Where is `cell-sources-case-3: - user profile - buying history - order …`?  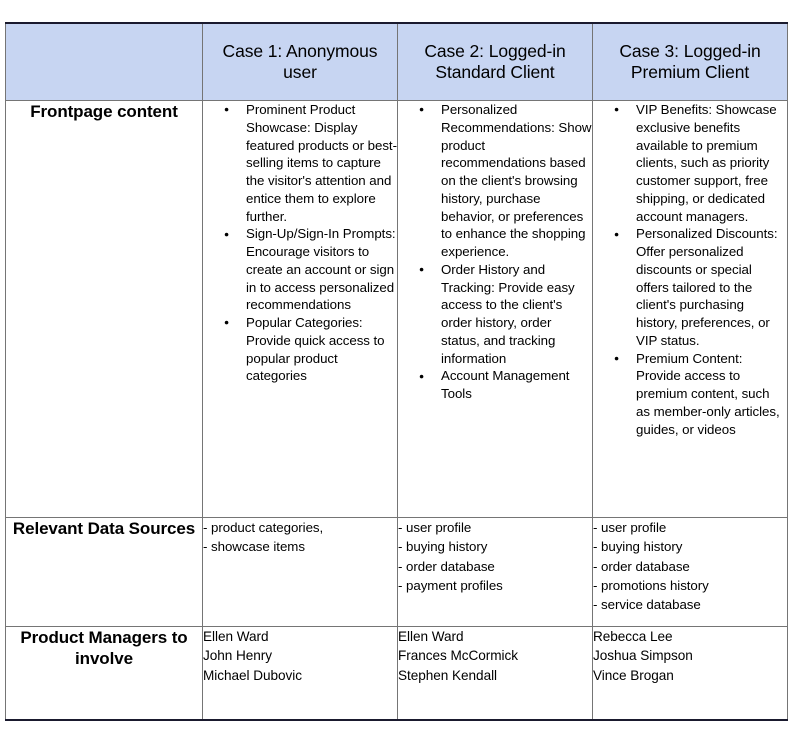
cell-sources-case-3: - user profile - buying history - order … is located at coordinates (690, 572).